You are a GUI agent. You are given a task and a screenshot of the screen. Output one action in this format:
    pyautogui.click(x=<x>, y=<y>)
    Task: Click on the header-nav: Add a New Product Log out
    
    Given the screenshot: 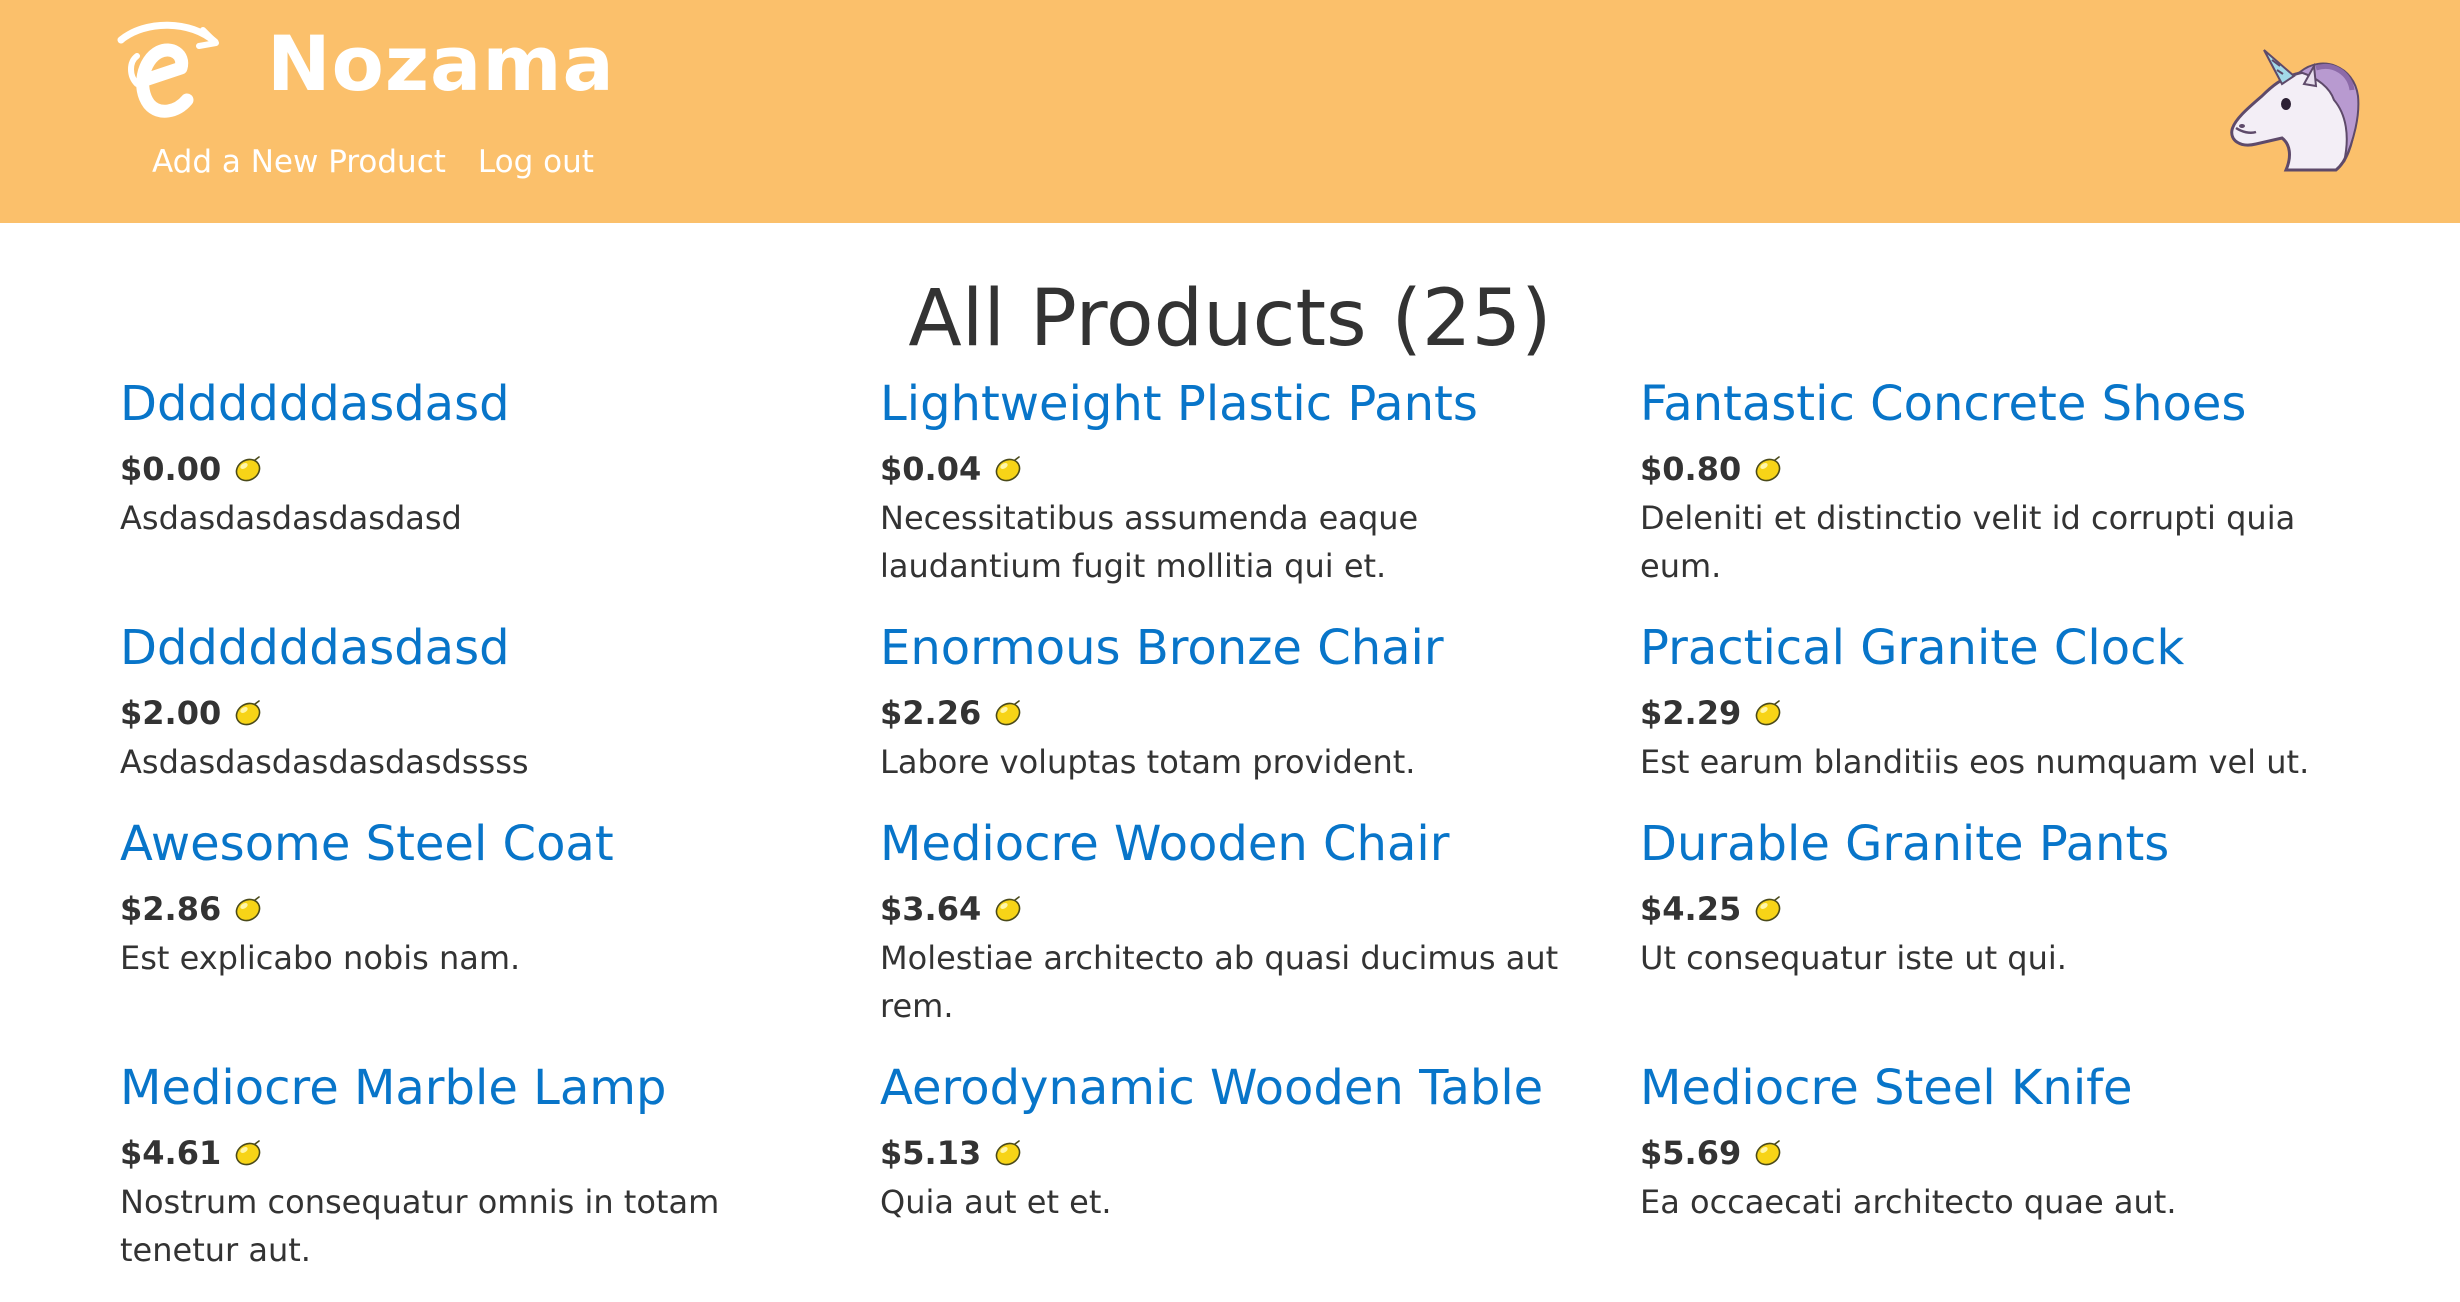 What is the action you would take?
    pyautogui.click(x=389, y=162)
    